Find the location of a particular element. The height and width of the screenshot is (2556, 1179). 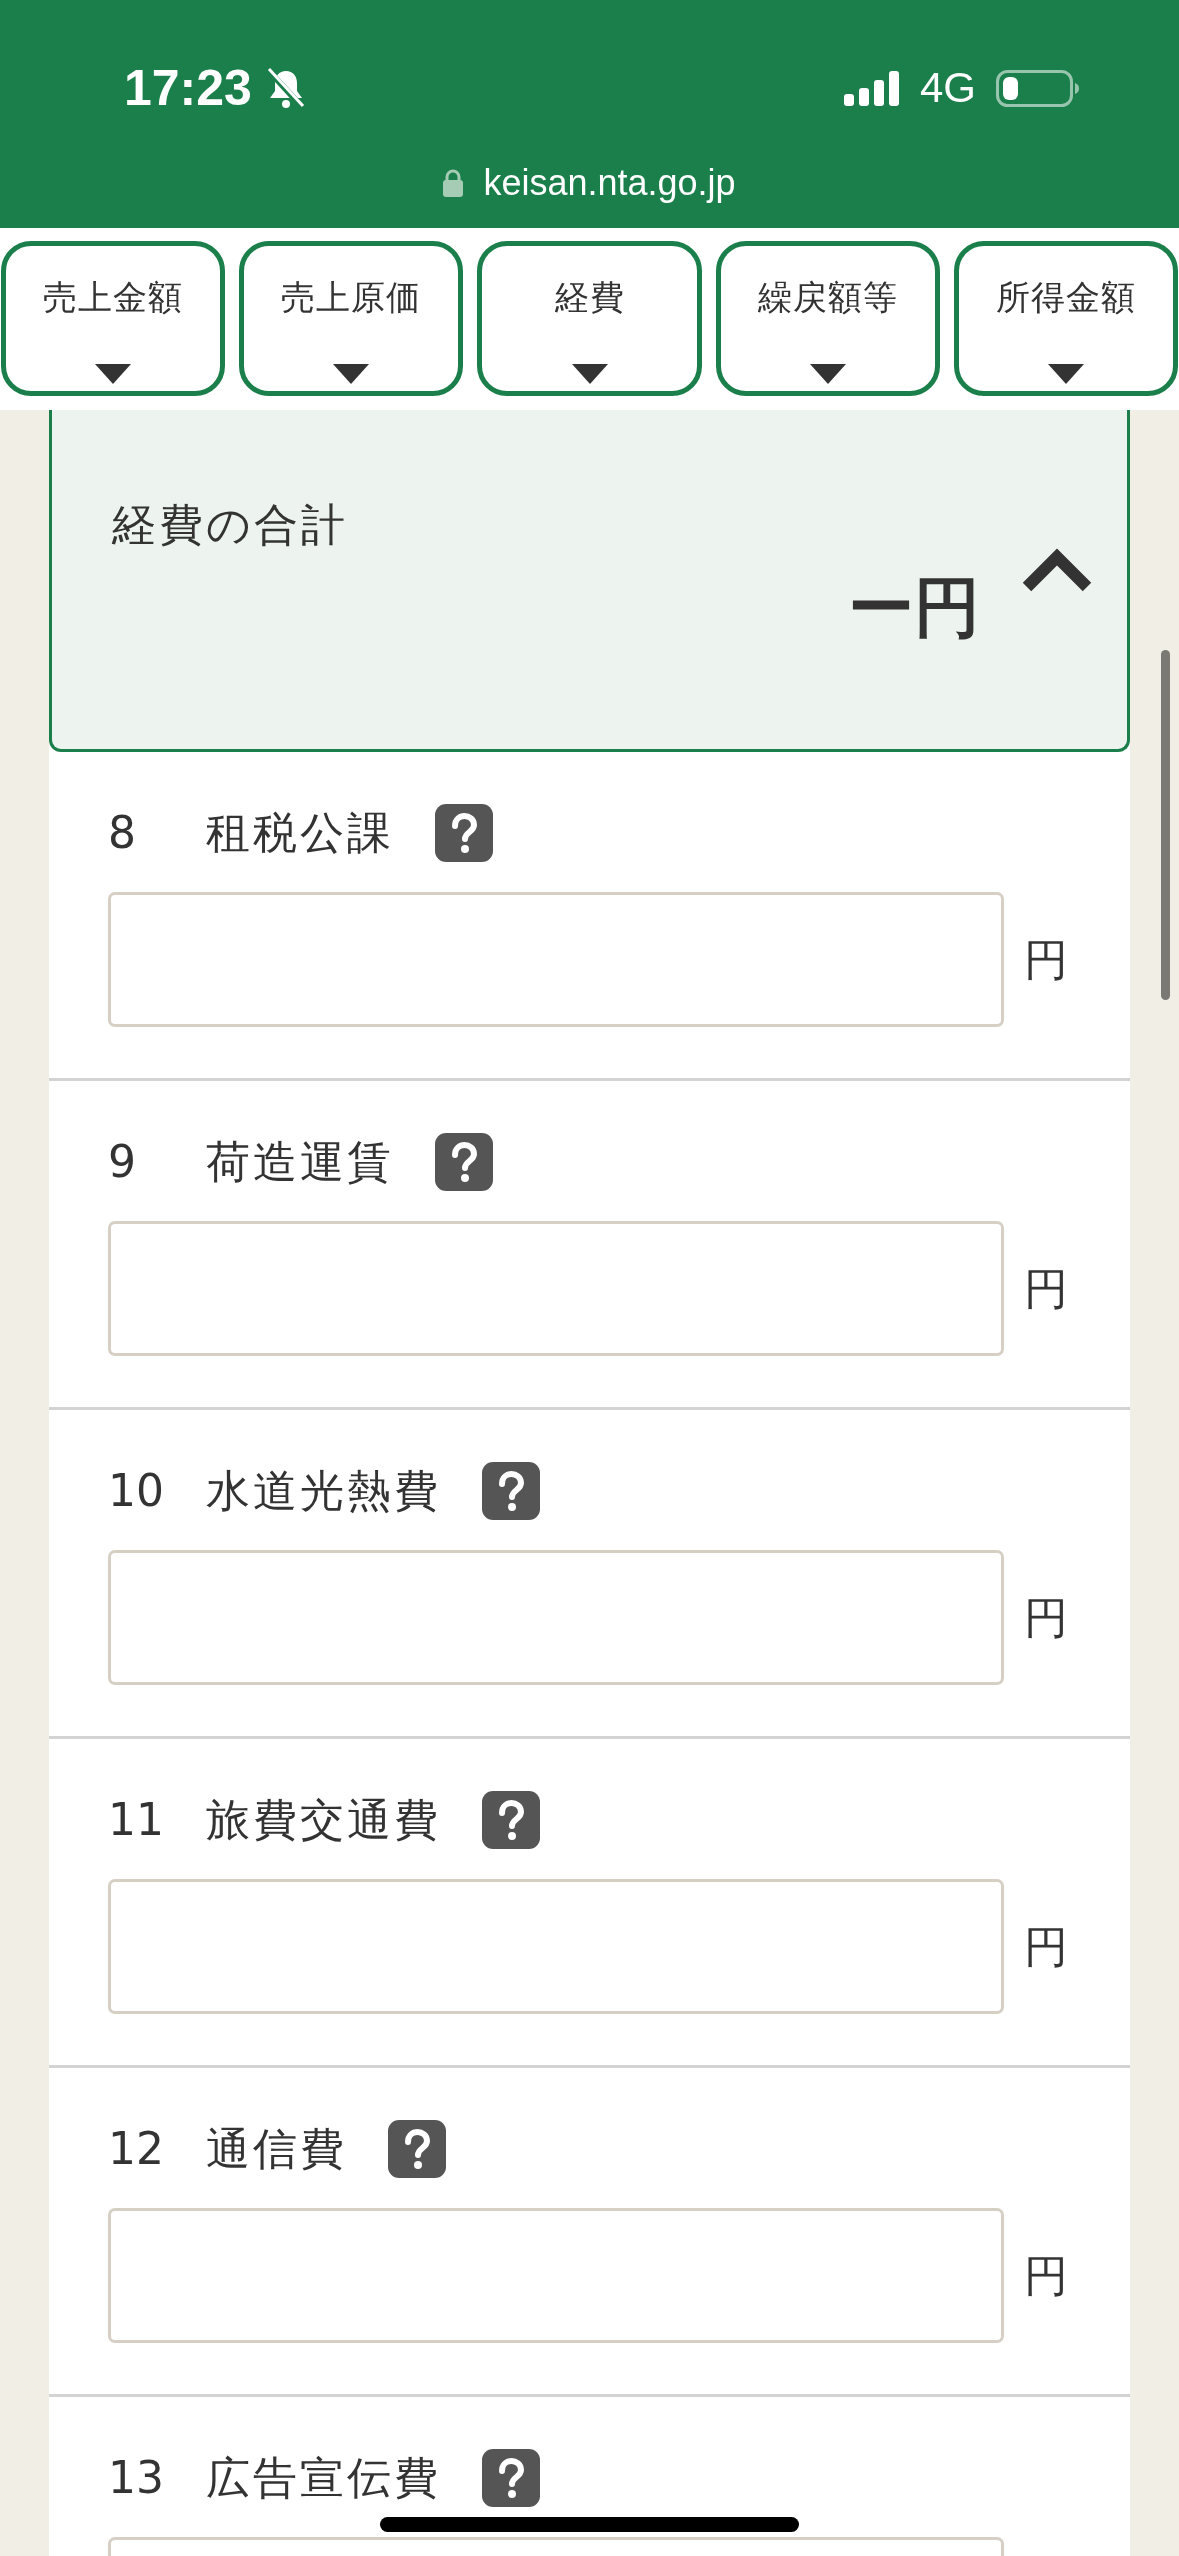

chevron-up-icon is located at coordinates (1057, 569).